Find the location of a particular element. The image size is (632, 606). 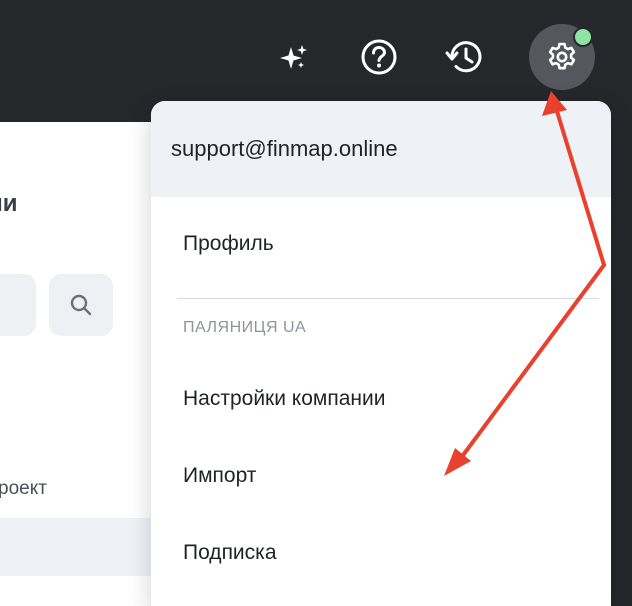

menu-item-profile: Профиль is located at coordinates (228, 244).